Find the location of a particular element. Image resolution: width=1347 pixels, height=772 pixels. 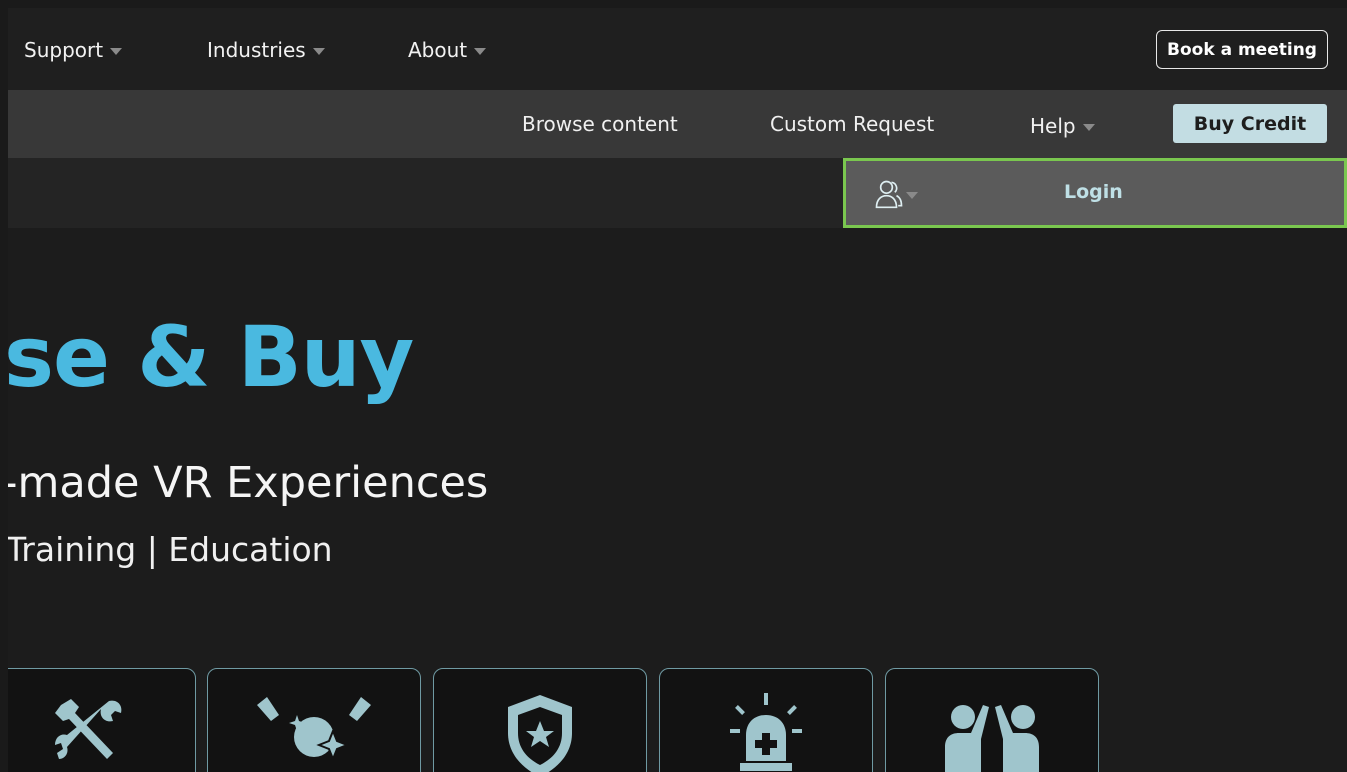

buy-credit-button: Buy Credit is located at coordinates (1250, 123).